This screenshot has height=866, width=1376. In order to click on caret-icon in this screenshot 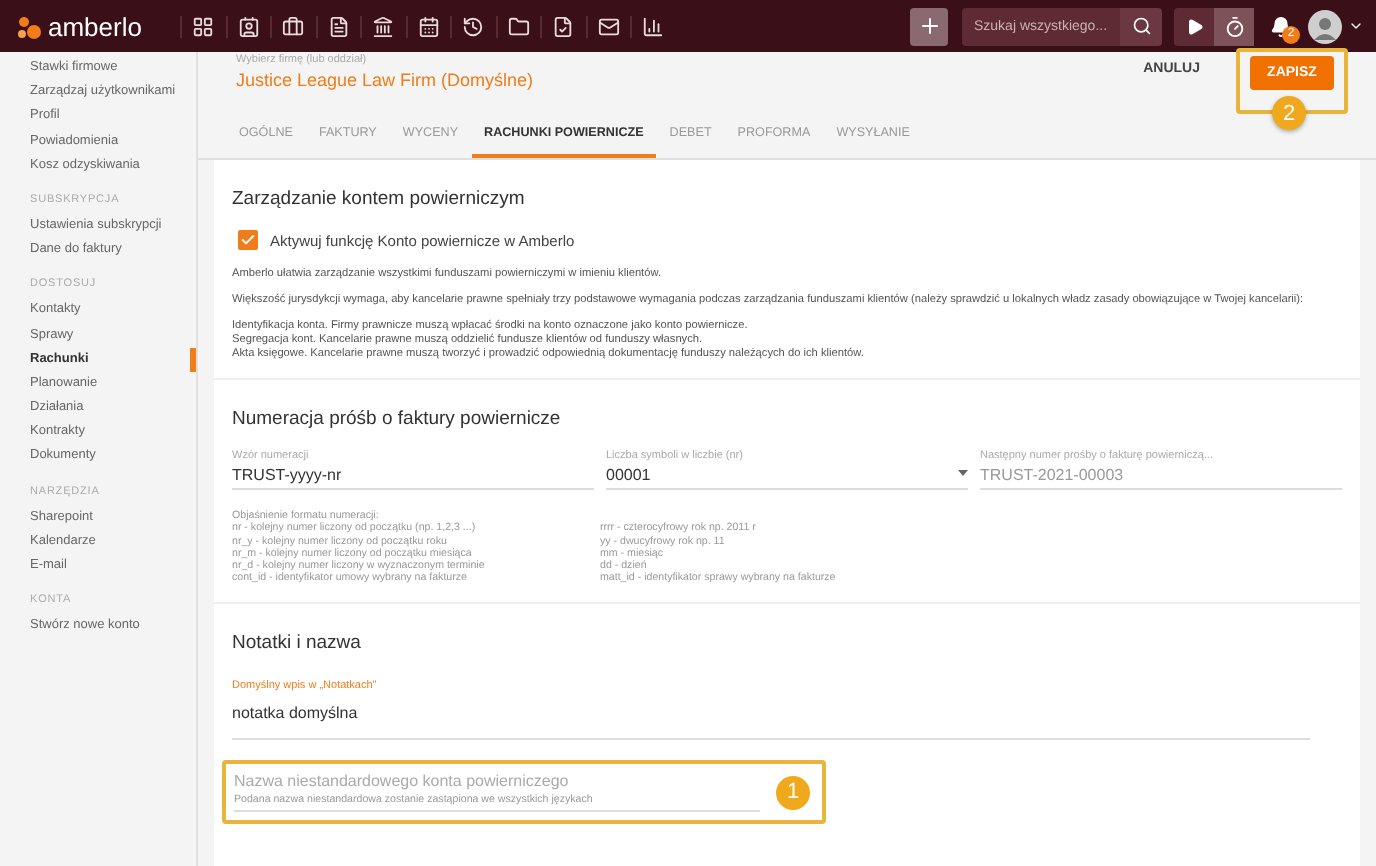, I will do `click(1356, 26)`.